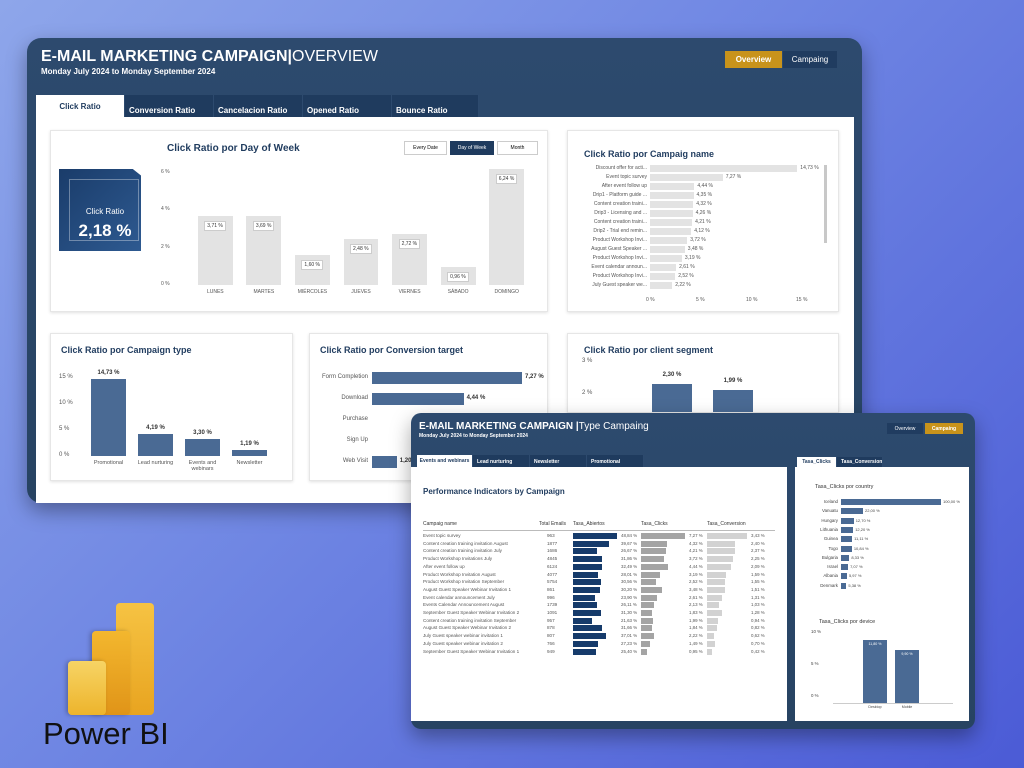 The height and width of the screenshot is (768, 1024). What do you see at coordinates (844, 487) in the screenshot?
I see `country-title: Tasa_Clicks por country` at bounding box center [844, 487].